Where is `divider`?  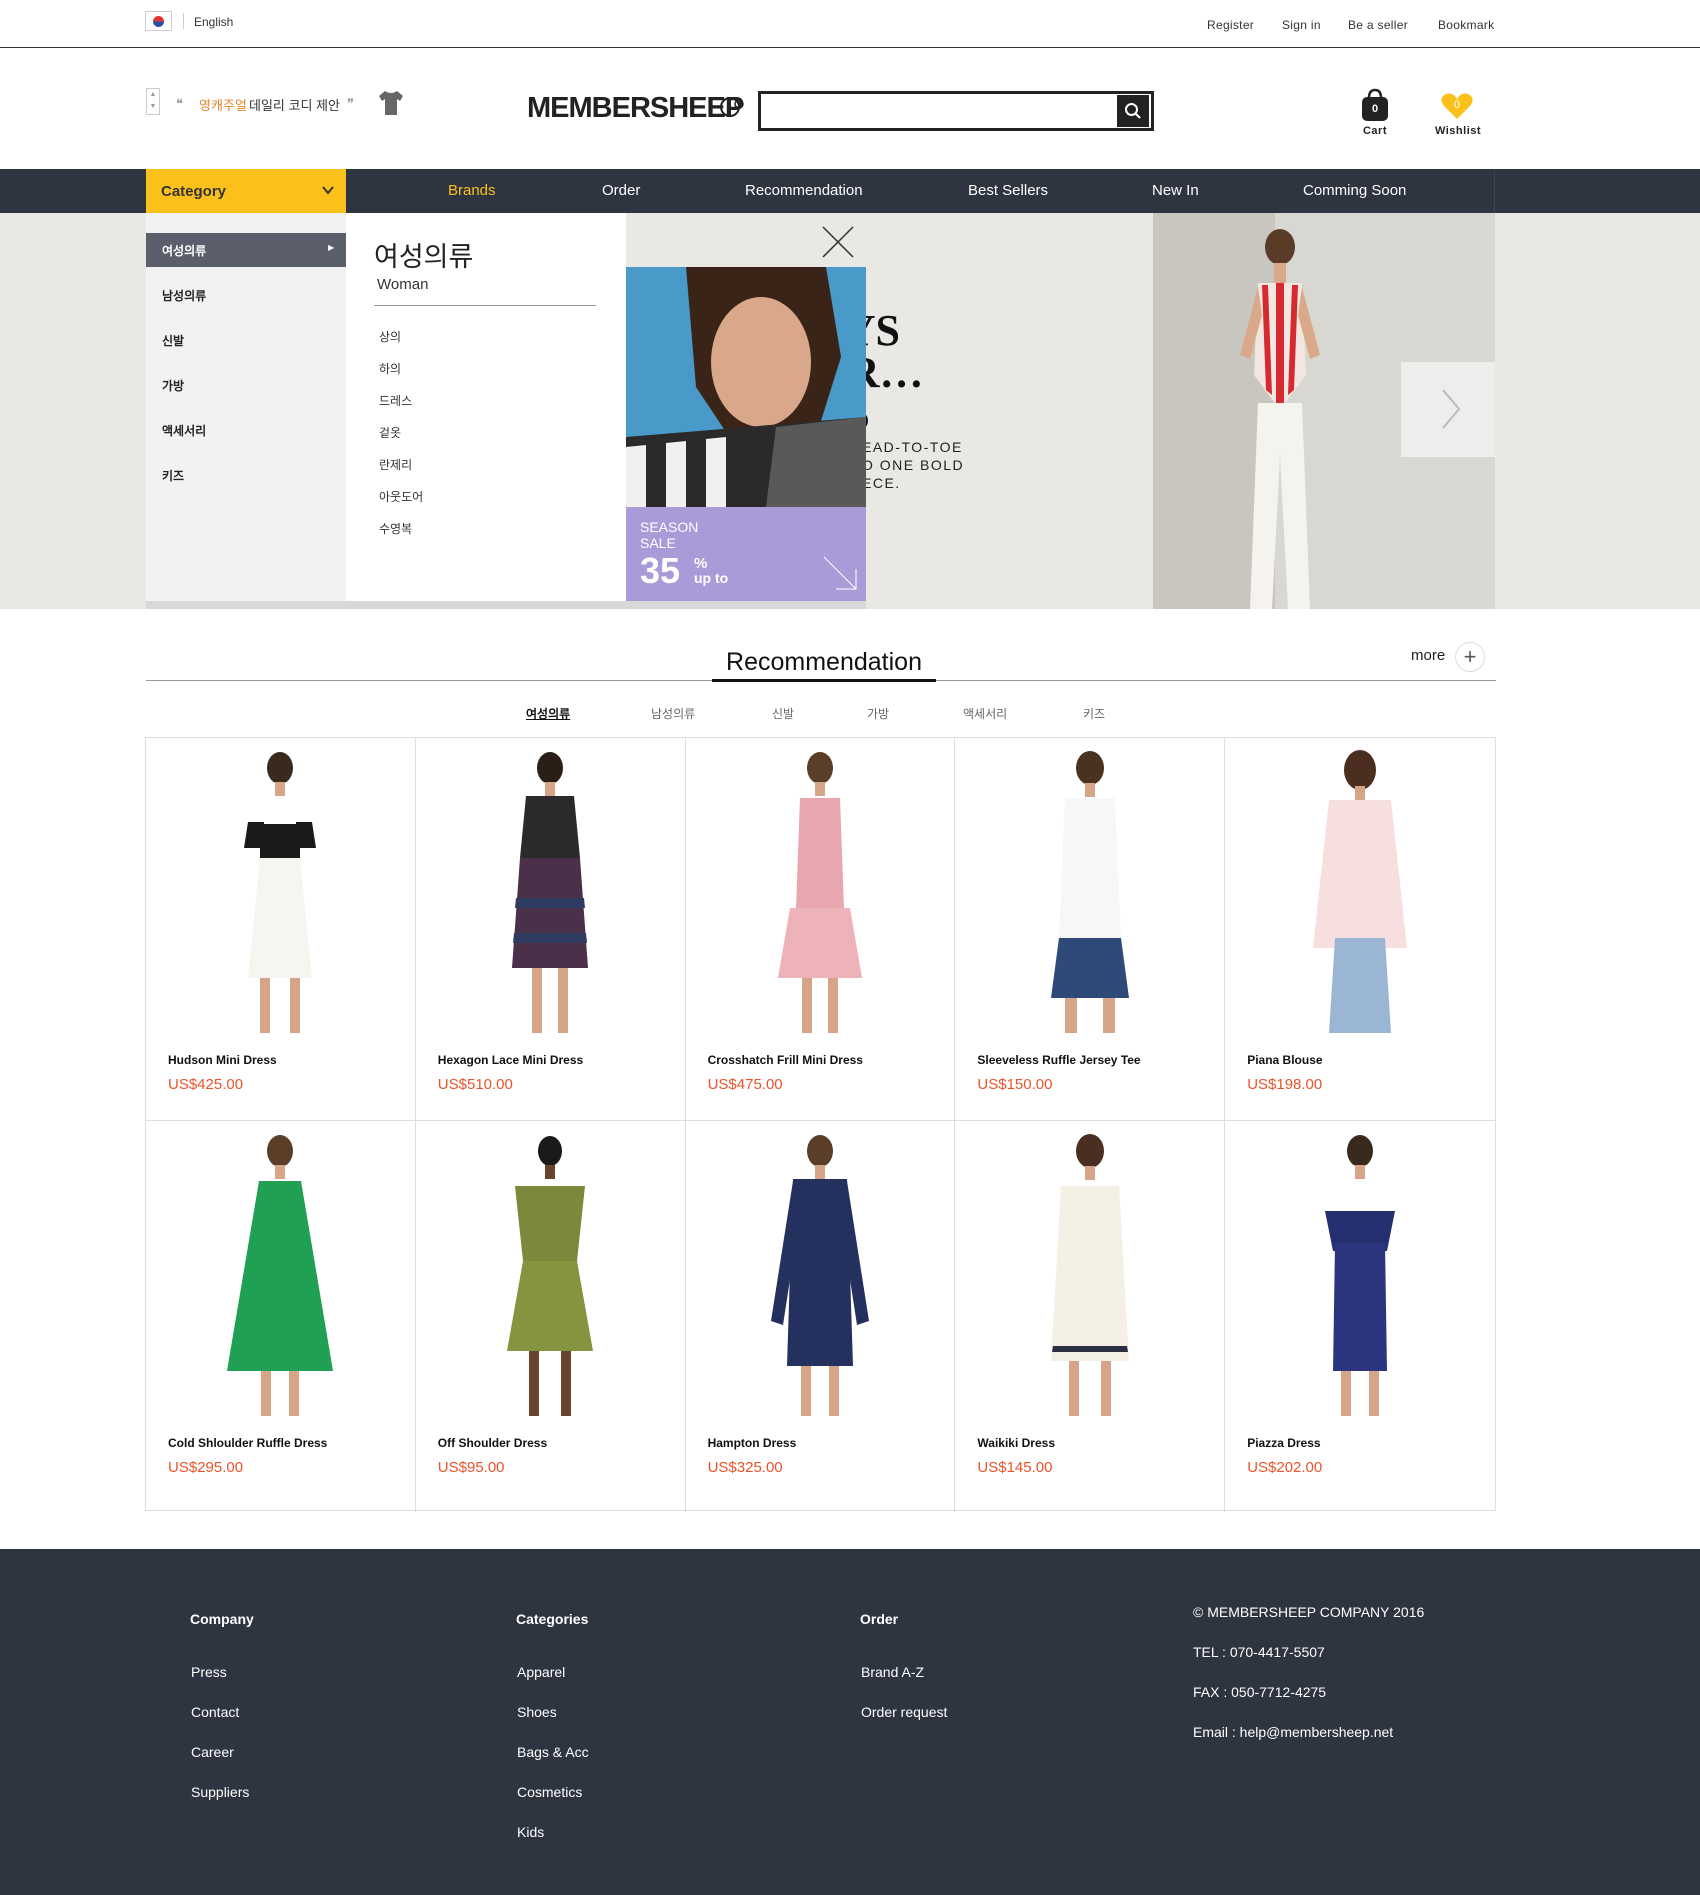 divider is located at coordinates (485, 305).